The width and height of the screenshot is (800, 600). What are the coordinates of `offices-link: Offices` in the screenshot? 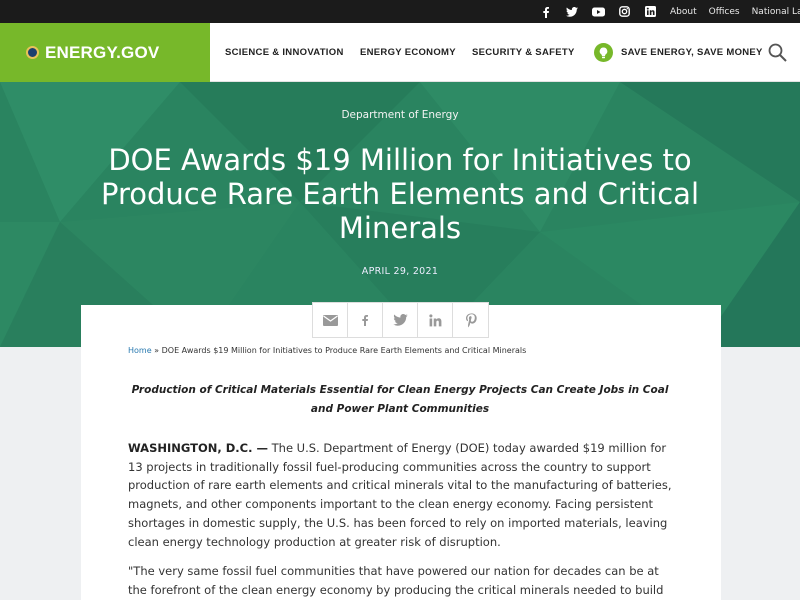 It's located at (724, 12).